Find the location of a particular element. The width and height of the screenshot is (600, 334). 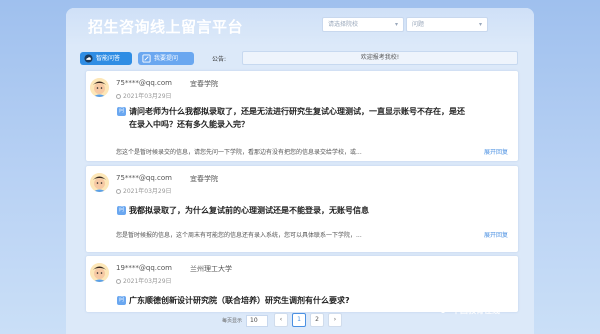

tab-smart-qa-label: 智能问答 is located at coordinates (108, 58).